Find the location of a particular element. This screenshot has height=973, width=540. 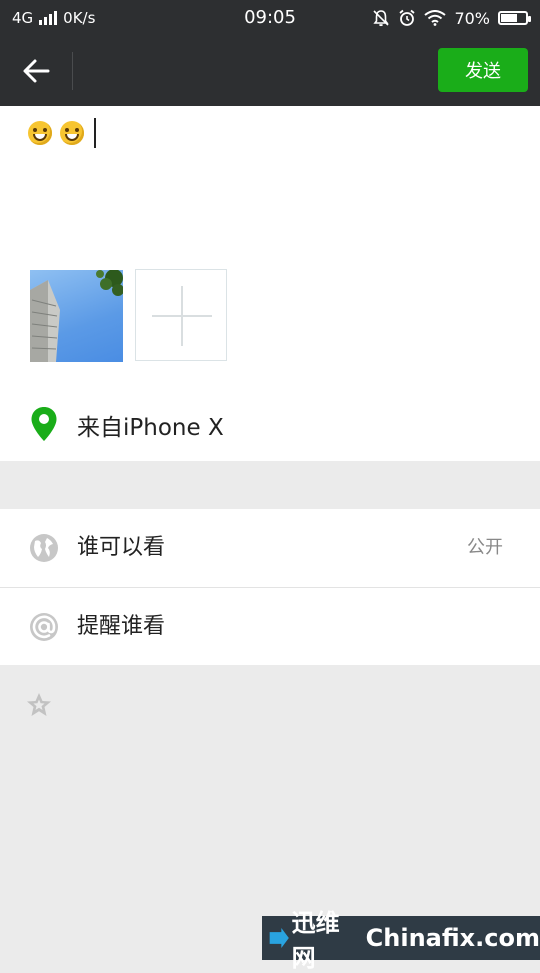

location-text: 来自iPhone X is located at coordinates (150, 428).